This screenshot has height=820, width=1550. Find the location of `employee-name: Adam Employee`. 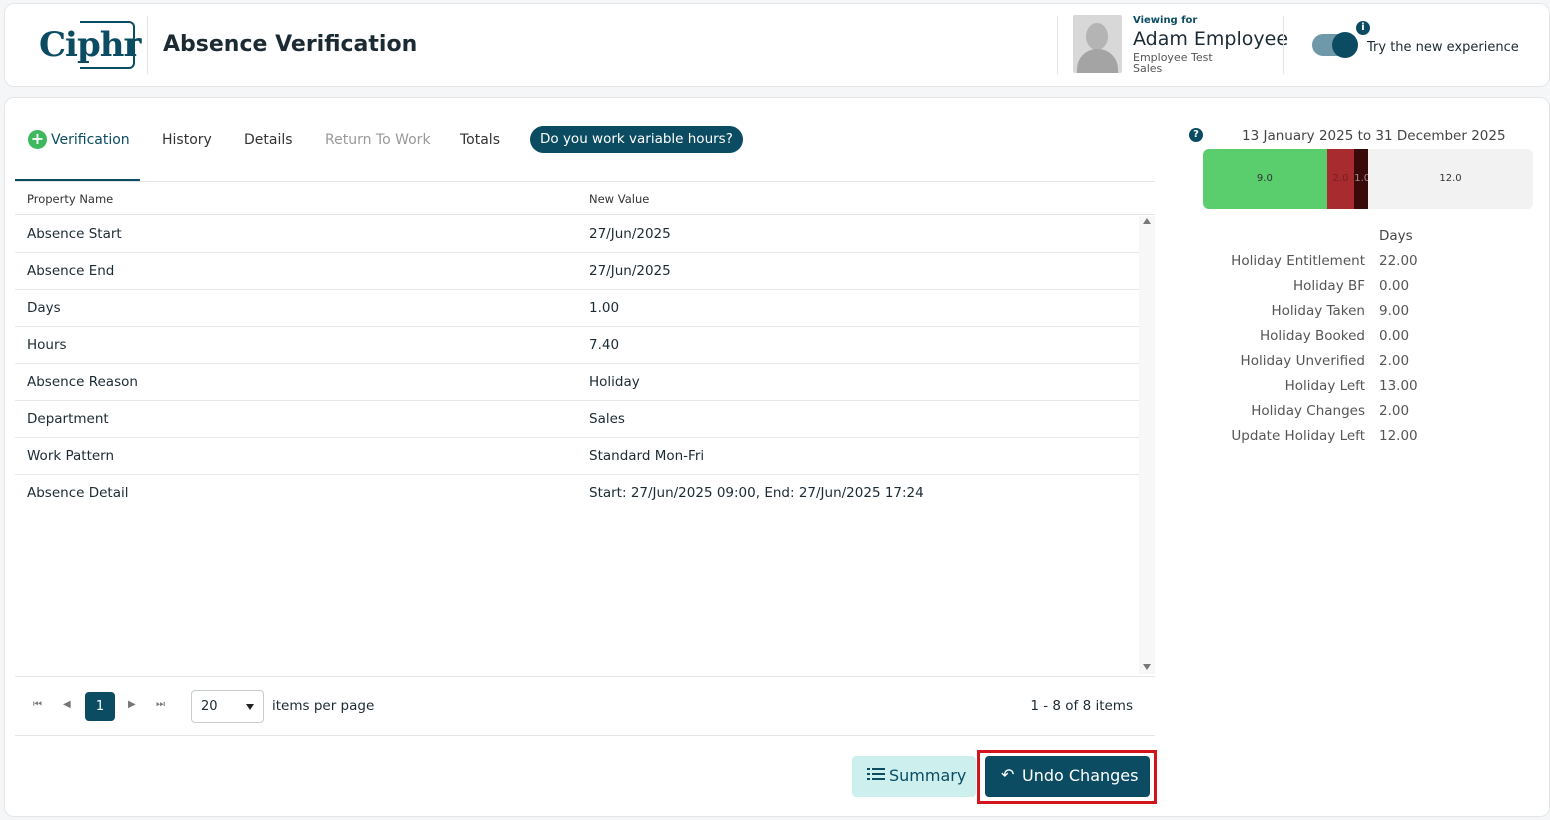

employee-name: Adam Employee is located at coordinates (1210, 39).